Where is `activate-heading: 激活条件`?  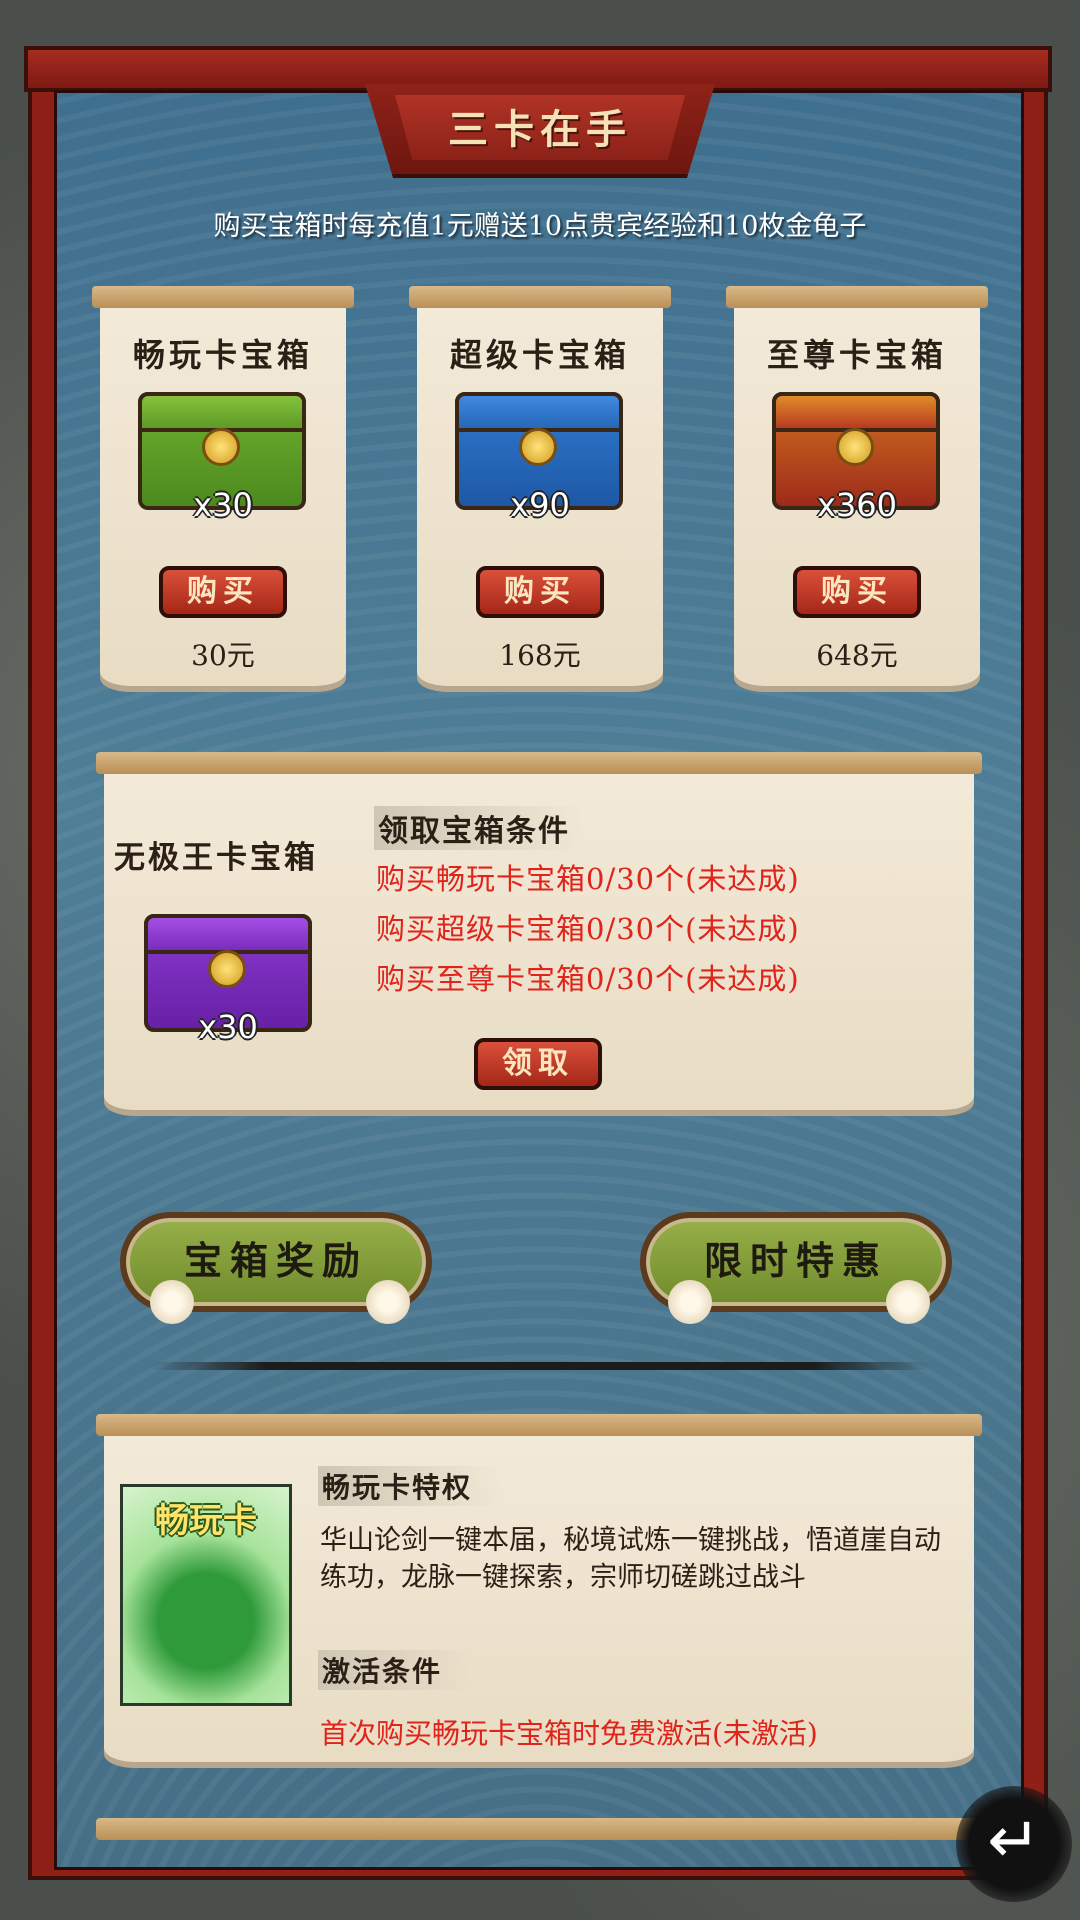
activate-heading: 激活条件 is located at coordinates (395, 1670).